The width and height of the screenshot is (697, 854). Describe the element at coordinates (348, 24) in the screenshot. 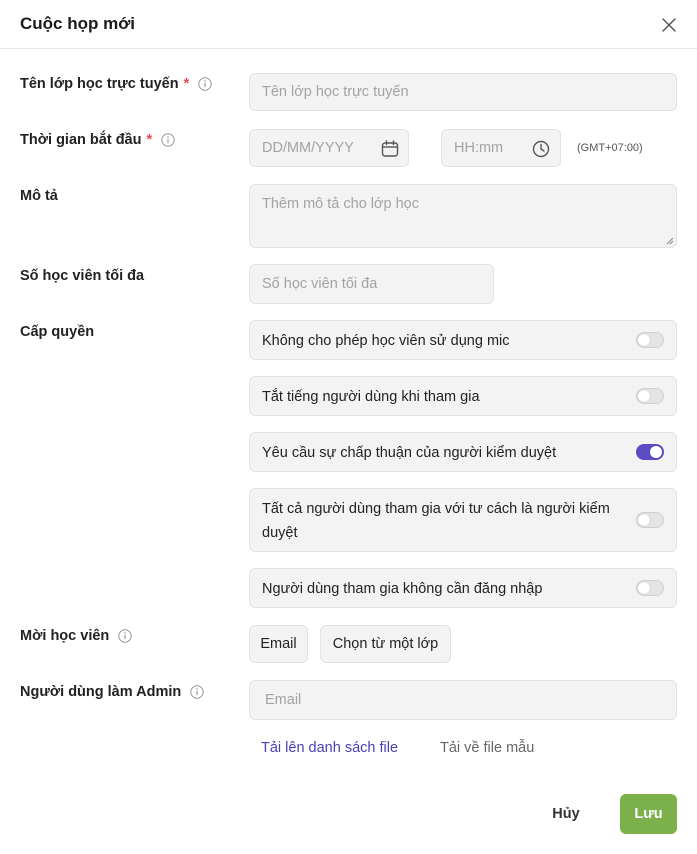

I see `dialog-header: Cuộc họp mới` at that location.